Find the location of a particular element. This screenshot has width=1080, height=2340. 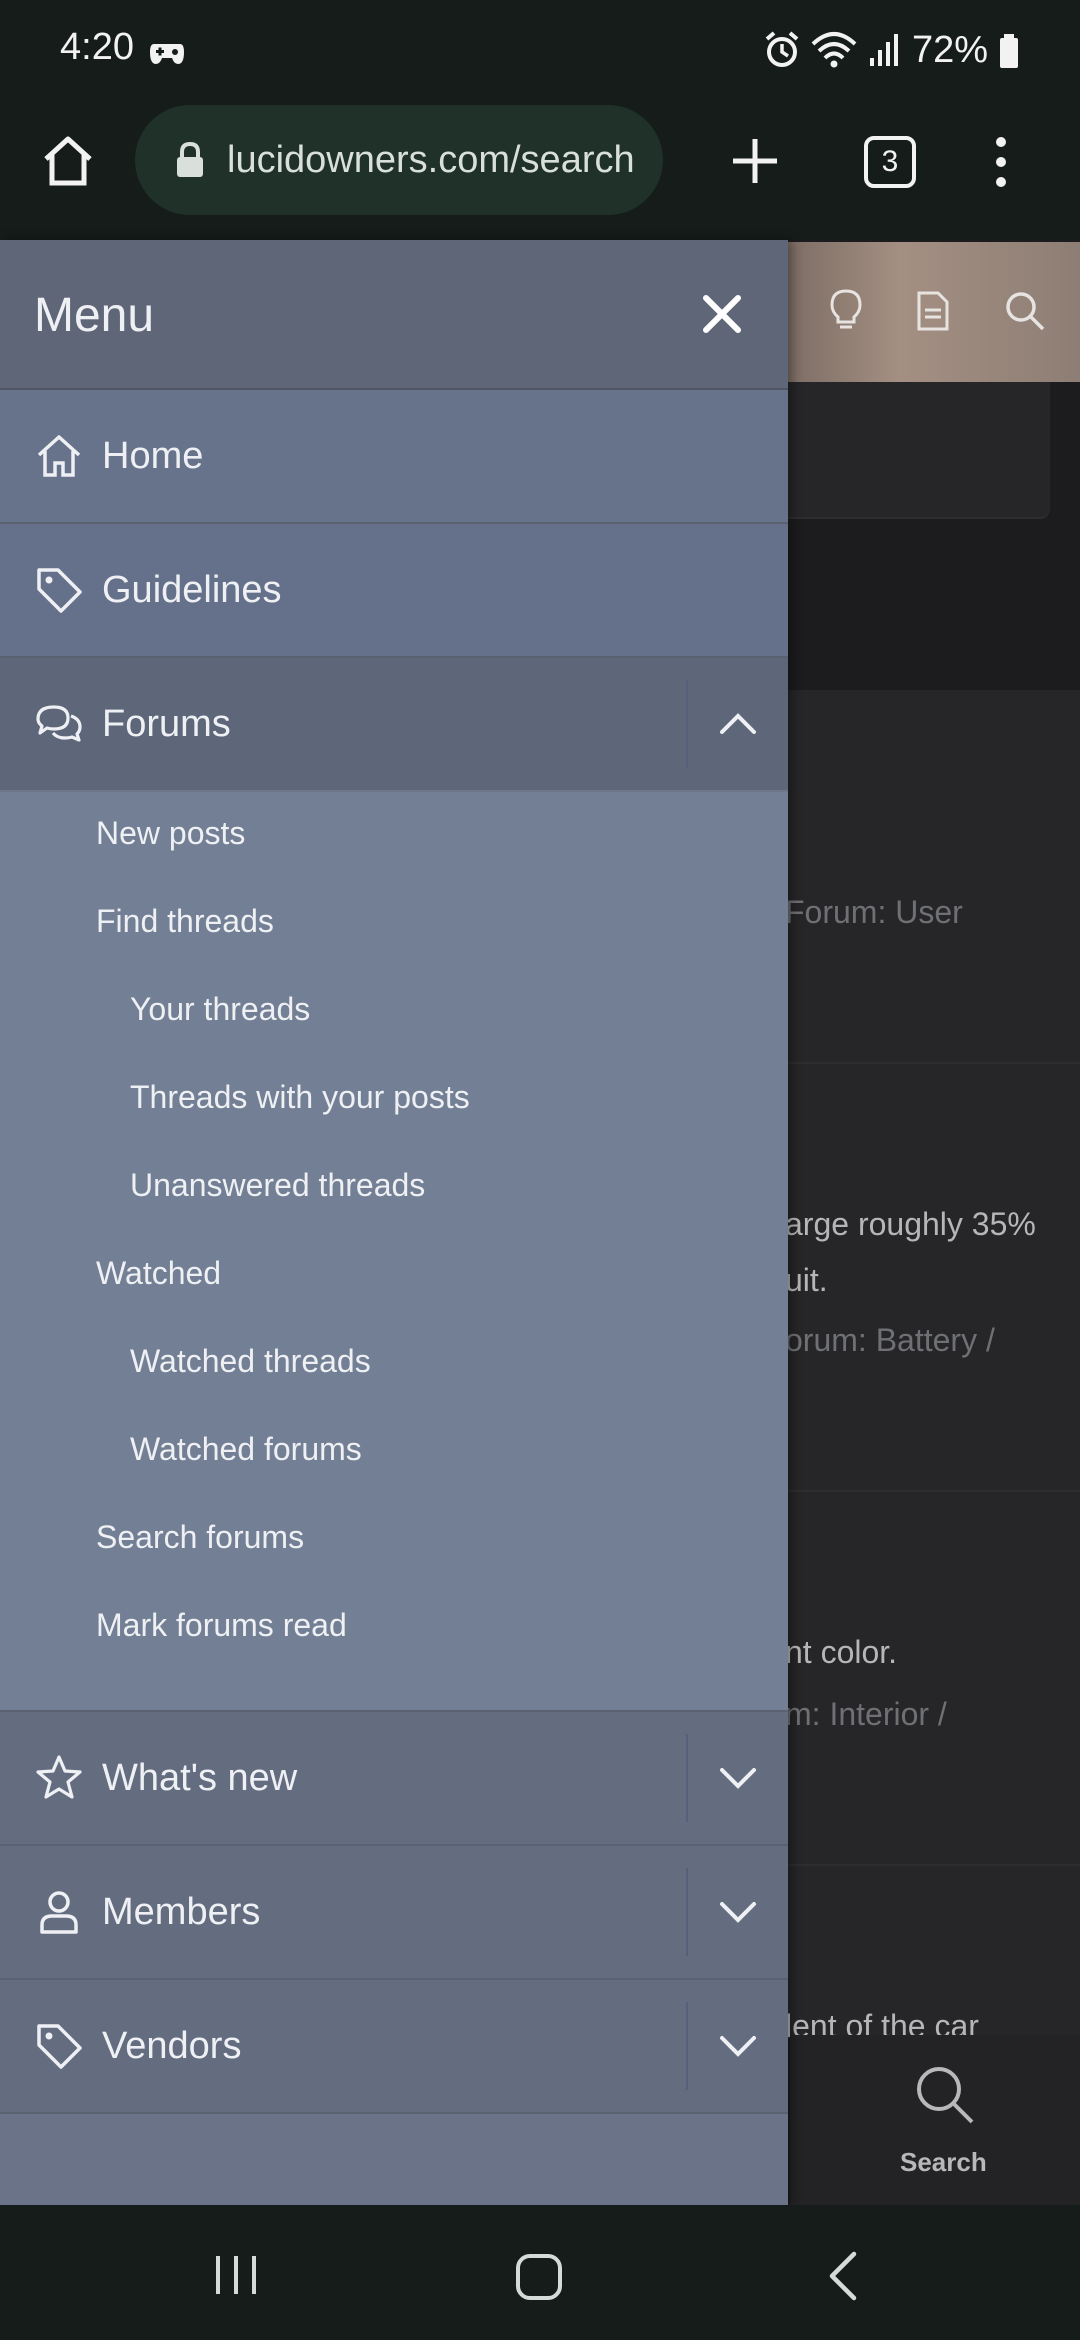

url-text: lucidowners.com/search is located at coordinates (431, 159).